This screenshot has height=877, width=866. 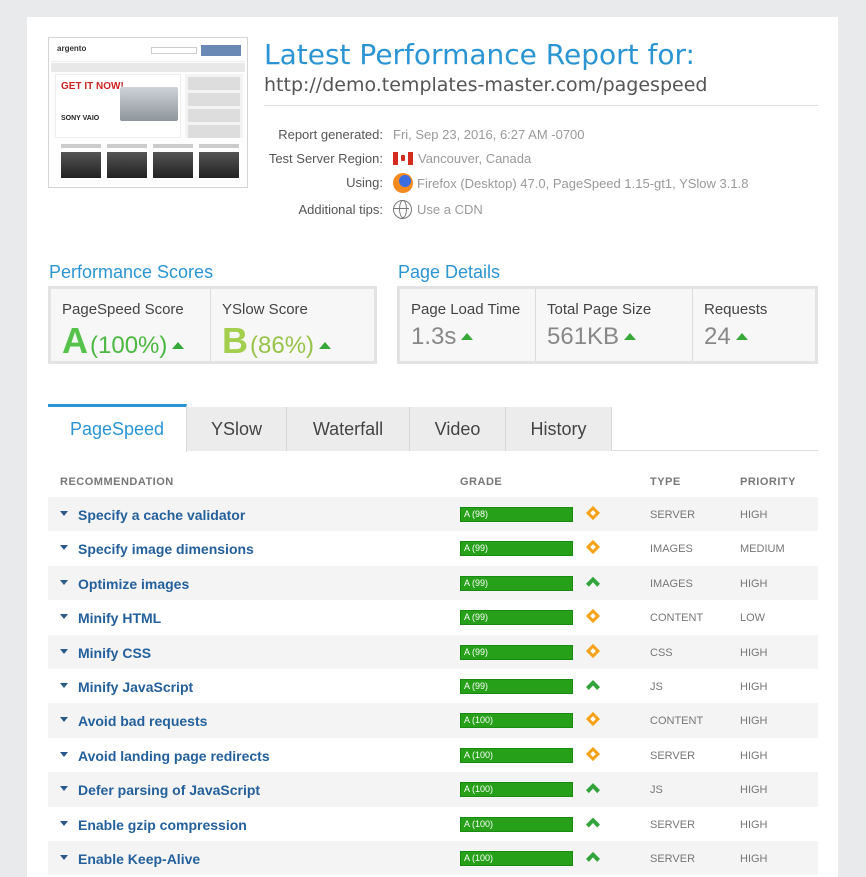 I want to click on table-row: Minify HTML A (99) CONTENT LOW, so click(x=433, y=617).